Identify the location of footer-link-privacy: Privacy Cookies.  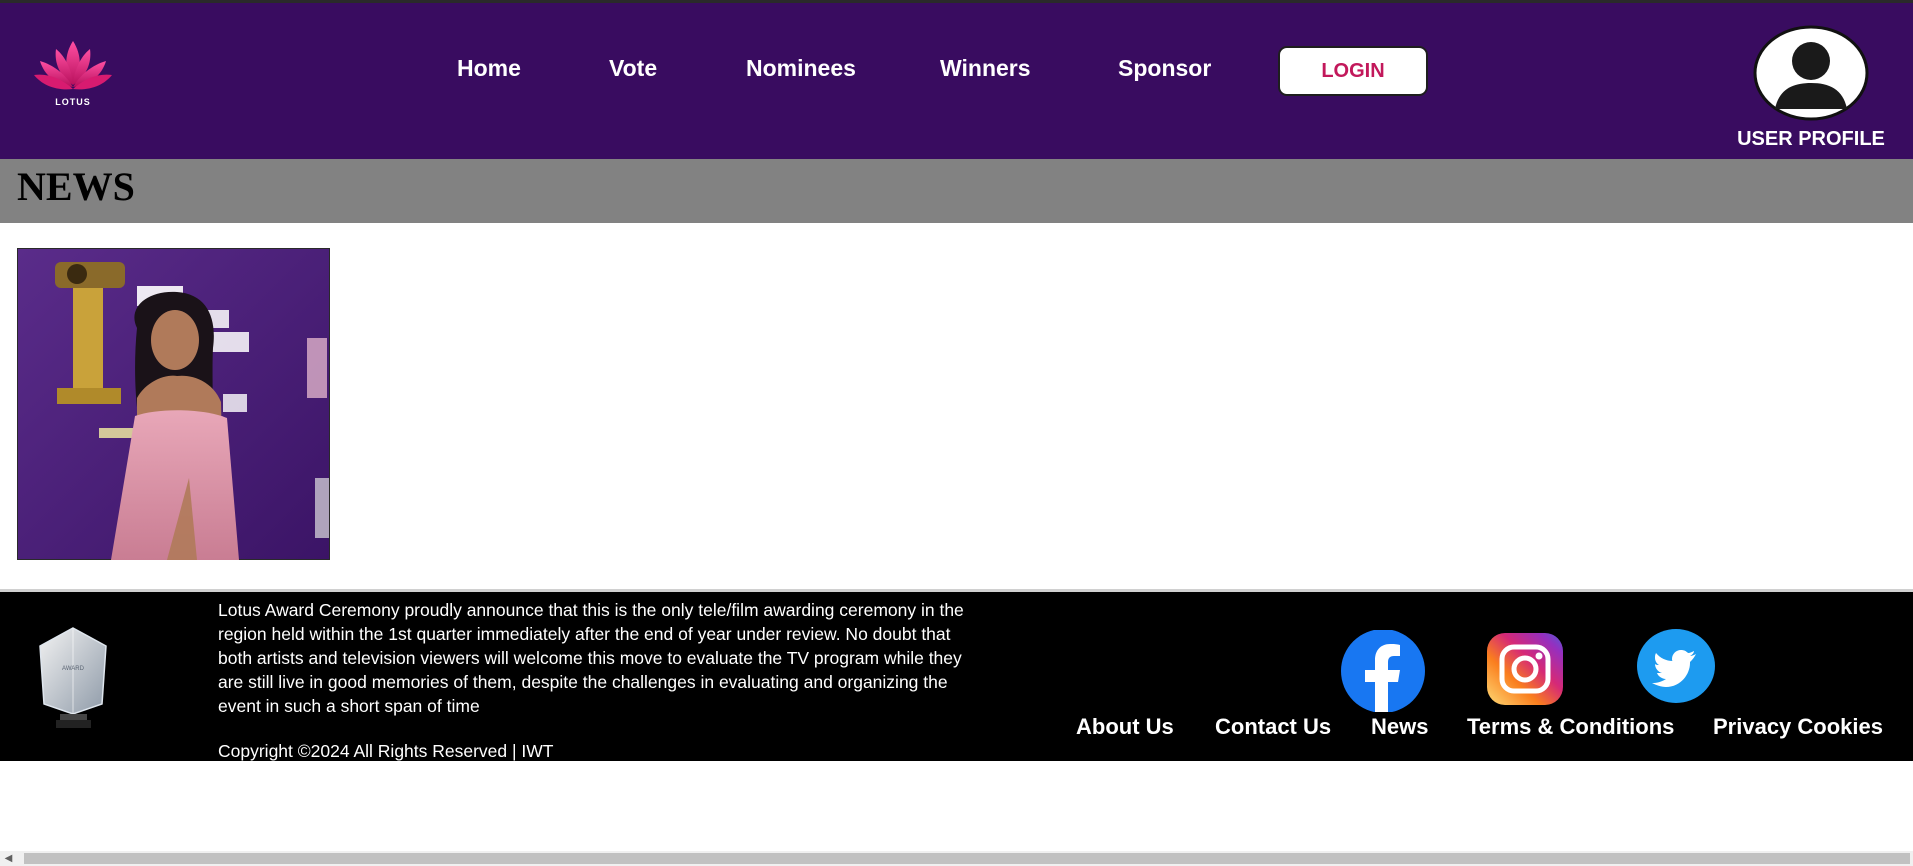
(1798, 727).